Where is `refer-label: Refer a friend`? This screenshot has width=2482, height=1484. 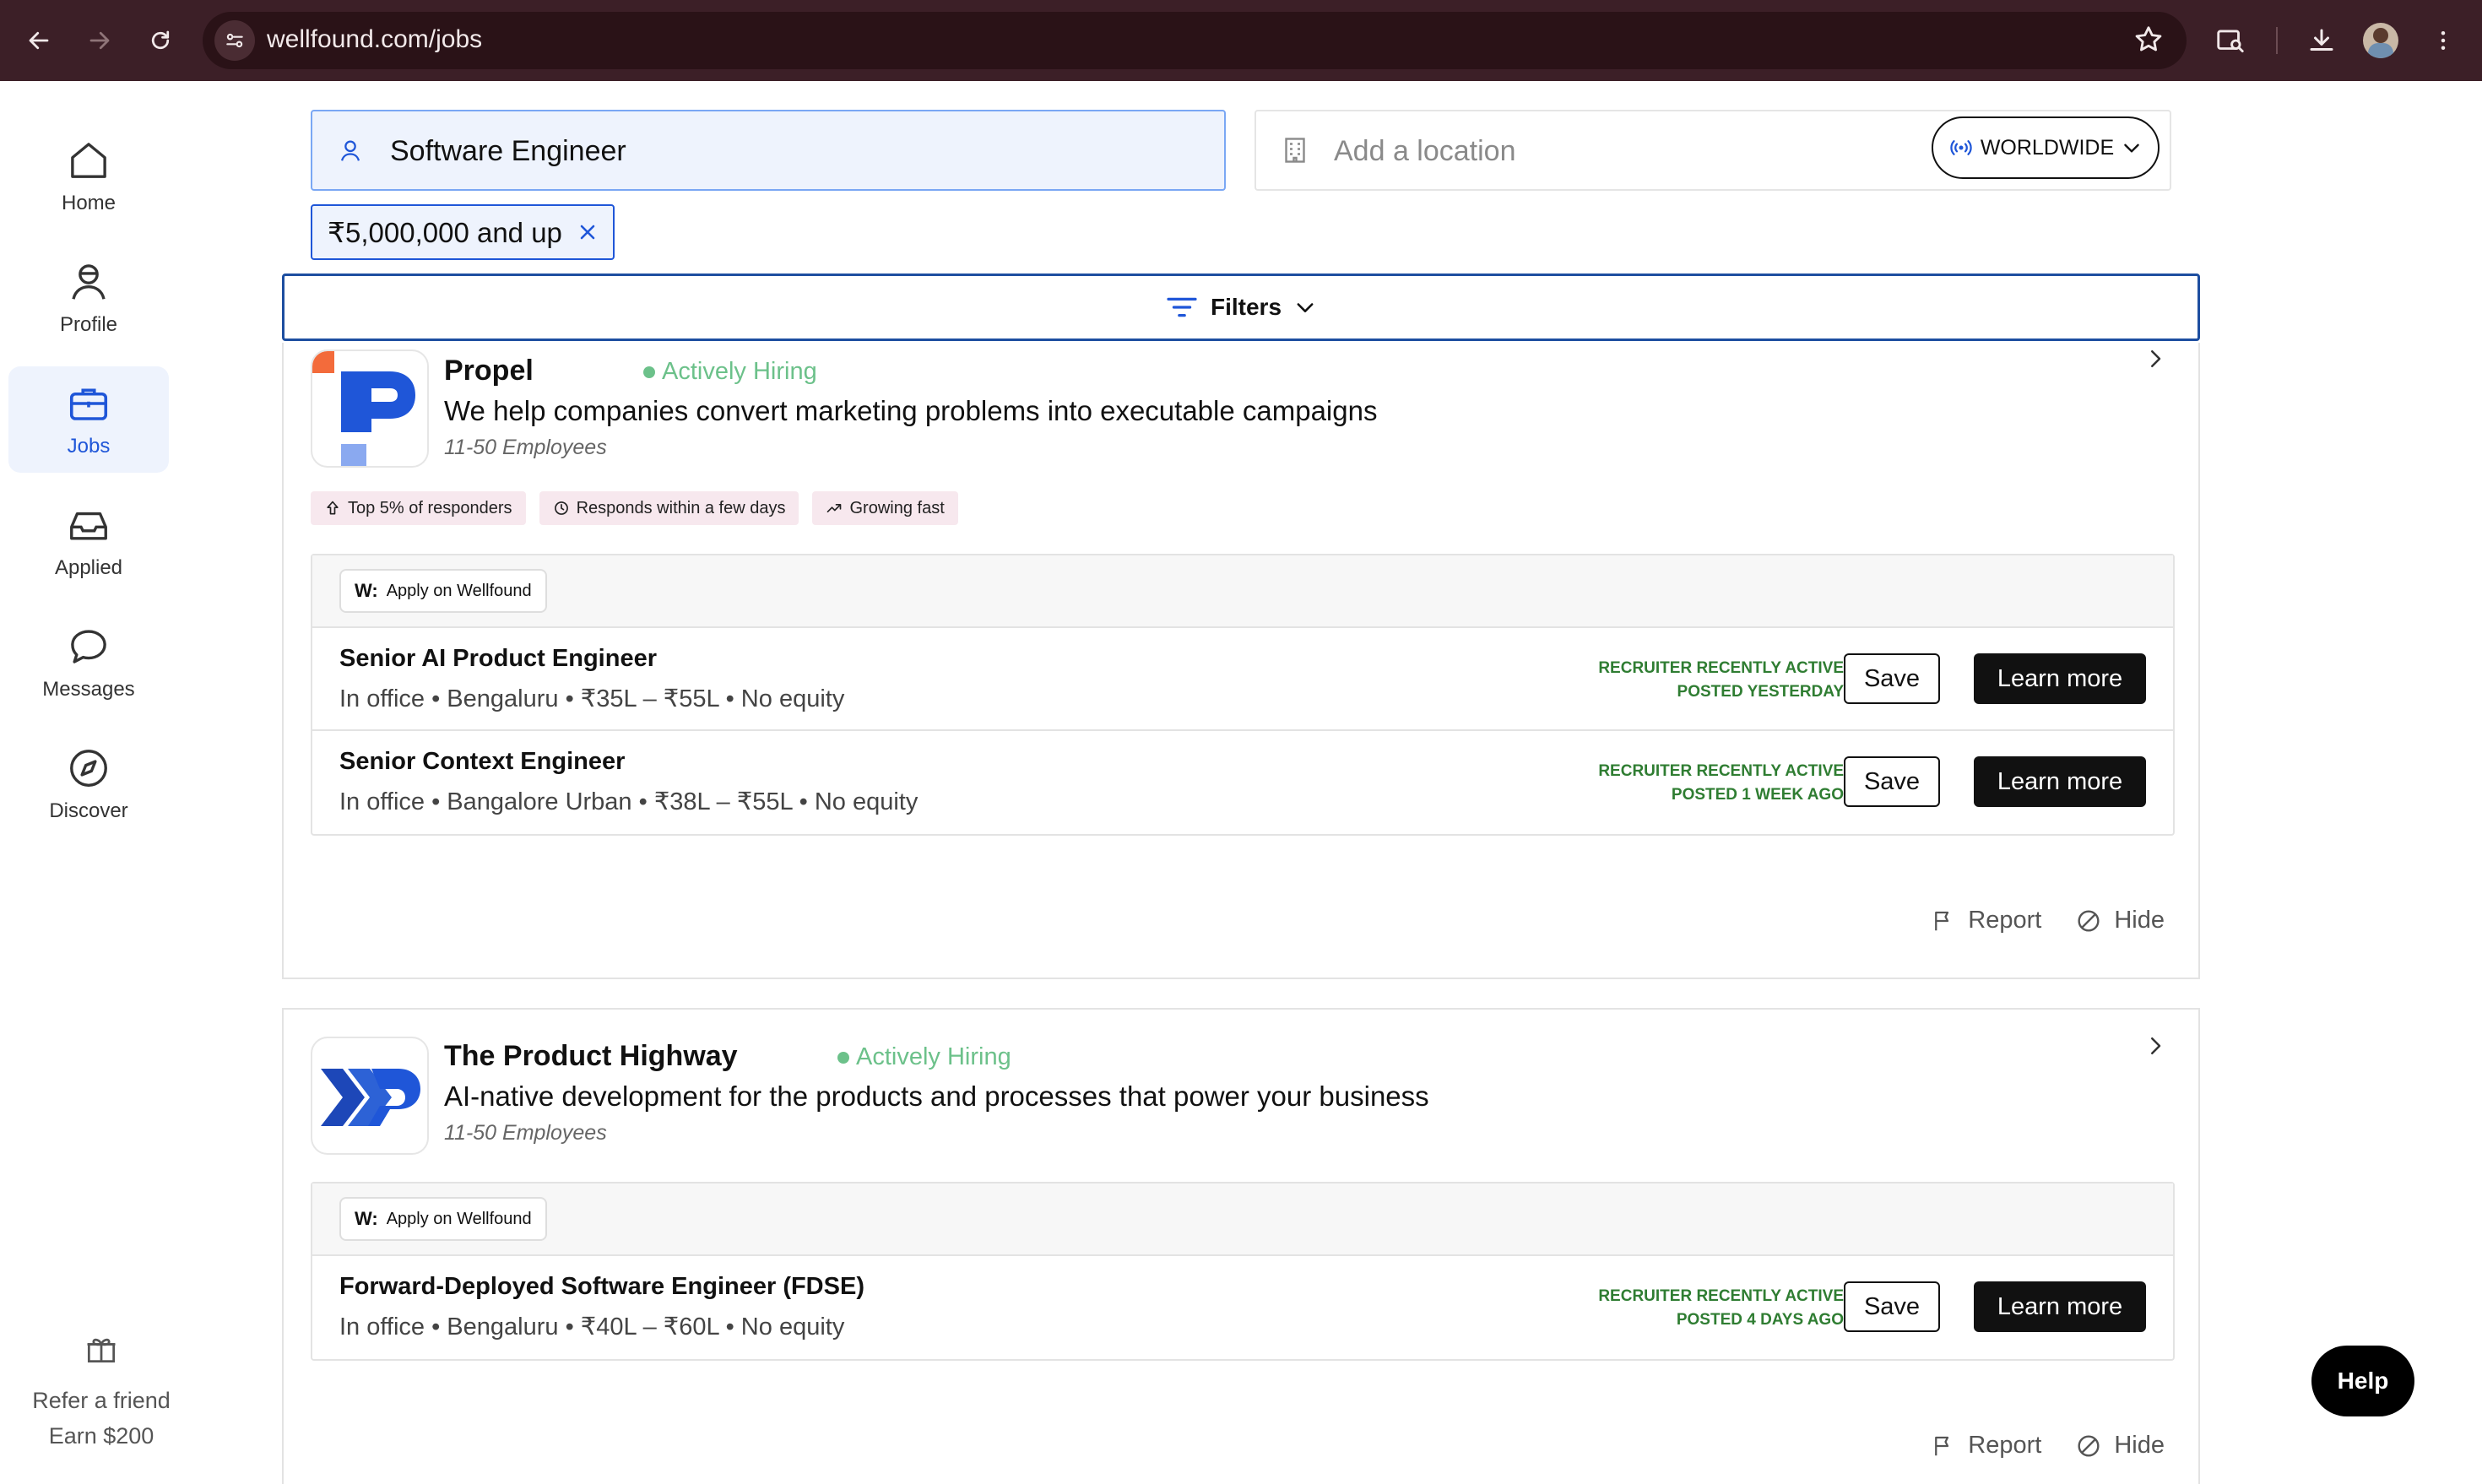 refer-label: Refer a friend is located at coordinates (101, 1400).